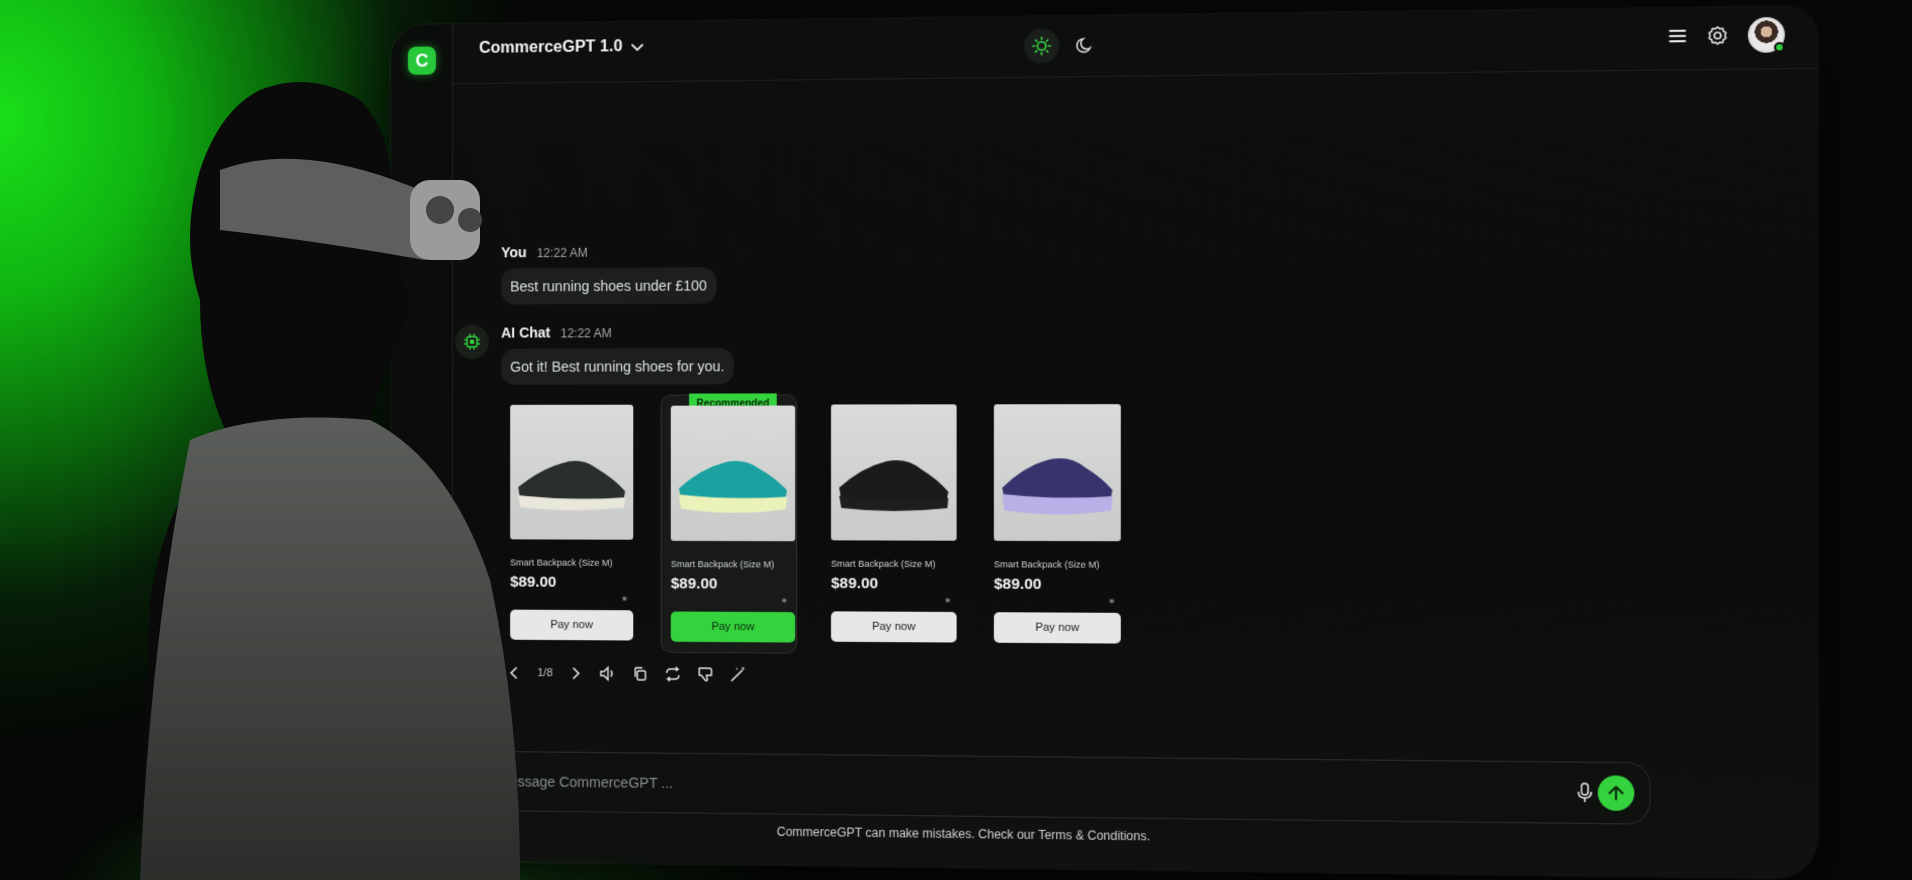 Image resolution: width=1912 pixels, height=880 pixels. Describe the element at coordinates (1135, 45) in the screenshot. I see `top-bar: CommerceGPT 1.0` at that location.